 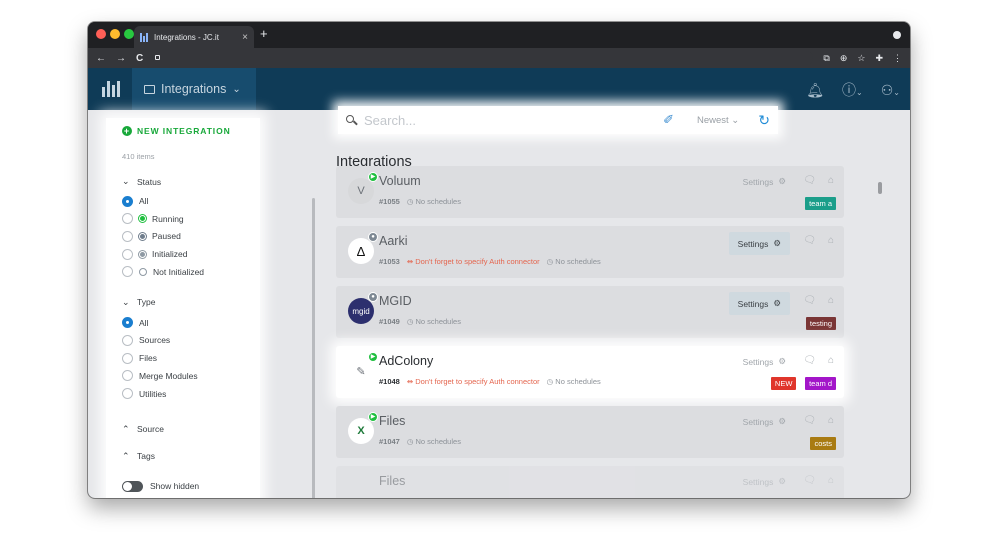 I want to click on url-field, so click(x=483, y=58).